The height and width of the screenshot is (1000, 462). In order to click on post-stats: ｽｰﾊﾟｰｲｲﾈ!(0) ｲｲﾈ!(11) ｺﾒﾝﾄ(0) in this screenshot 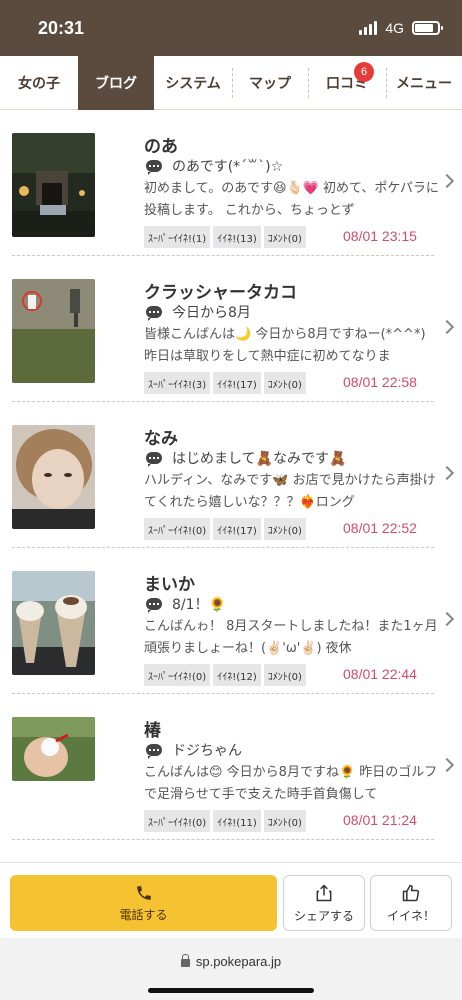, I will do `click(225, 821)`.